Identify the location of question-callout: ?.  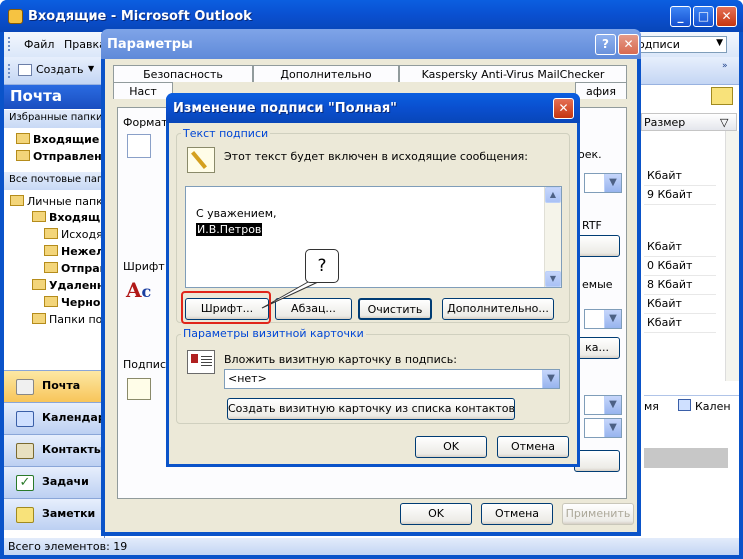
(322, 266).